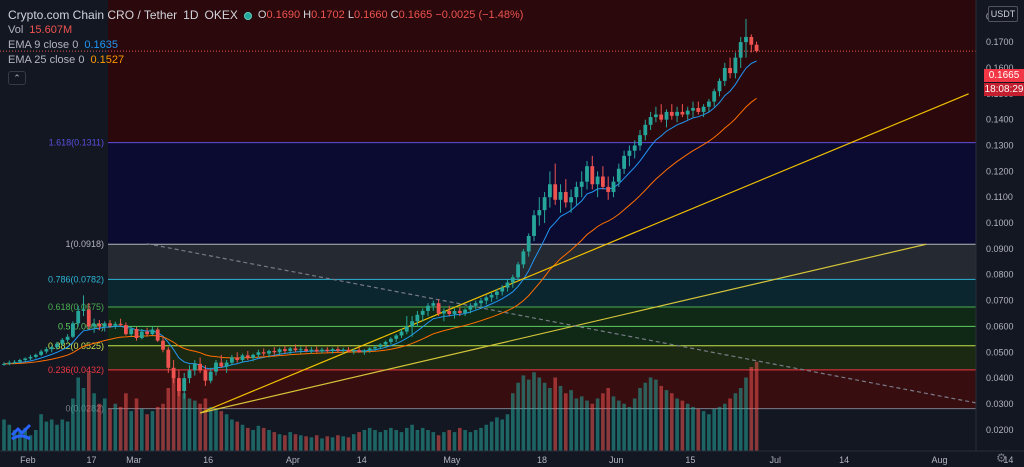 This screenshot has height=467, width=1024. I want to click on chevron-up-icon: ⌃, so click(17, 78).